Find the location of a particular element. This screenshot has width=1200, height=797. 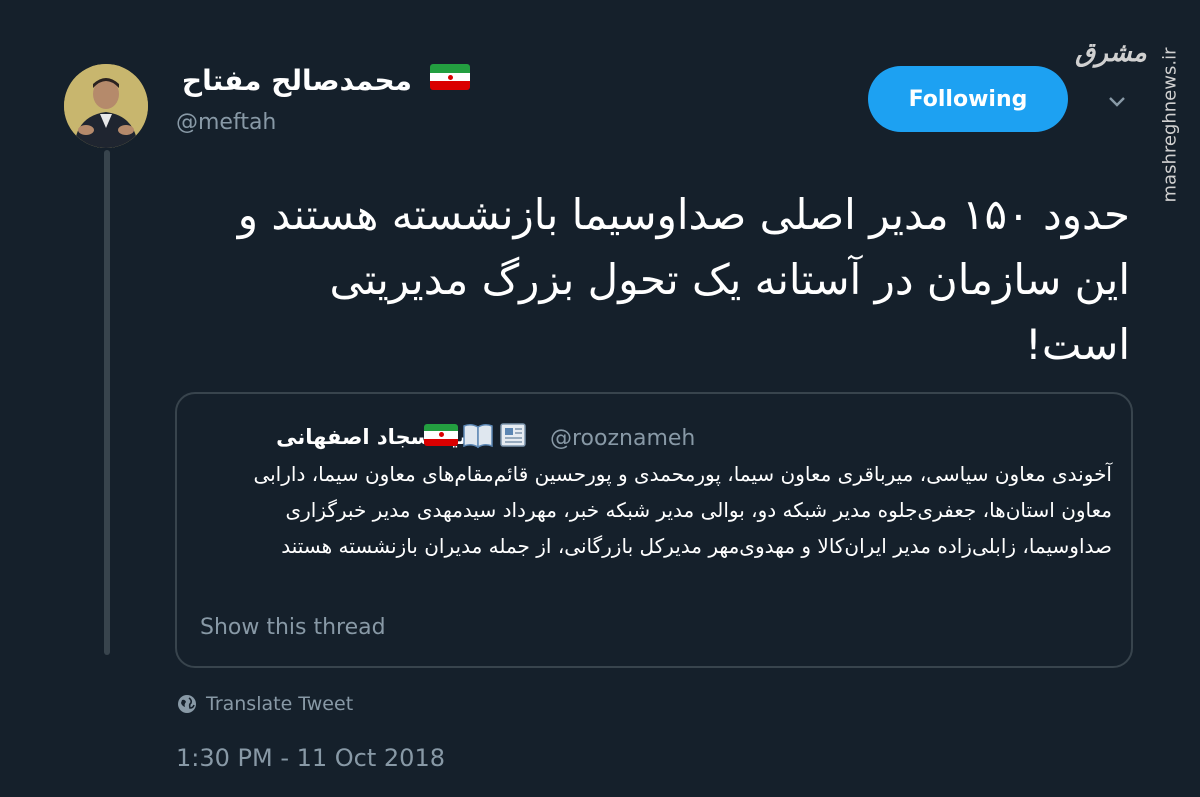

following-button: Following is located at coordinates (968, 99).